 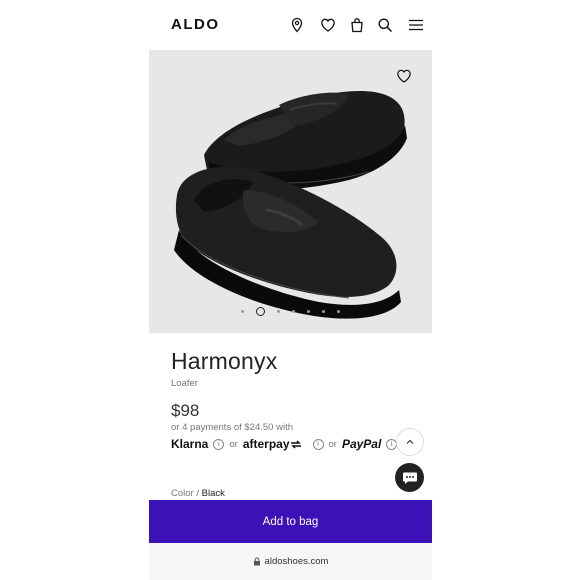 What do you see at coordinates (297, 25) in the screenshot?
I see `location-pin-icon` at bounding box center [297, 25].